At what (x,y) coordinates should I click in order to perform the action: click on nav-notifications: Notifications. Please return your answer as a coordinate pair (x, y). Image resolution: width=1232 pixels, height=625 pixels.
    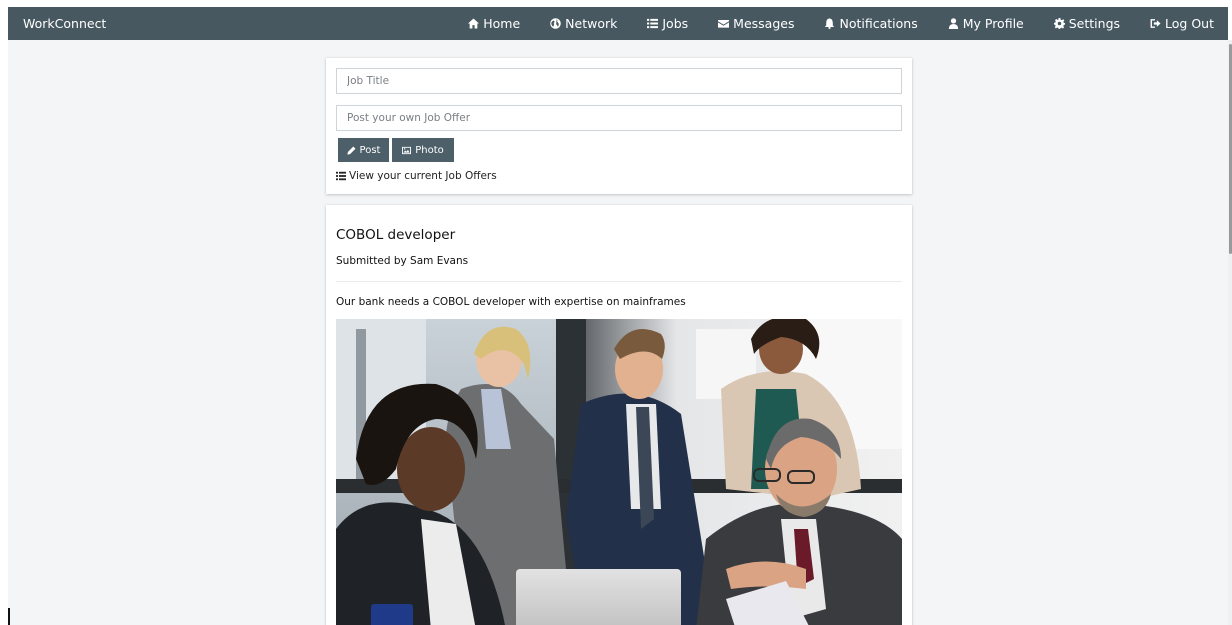
    Looking at the image, I should click on (871, 23).